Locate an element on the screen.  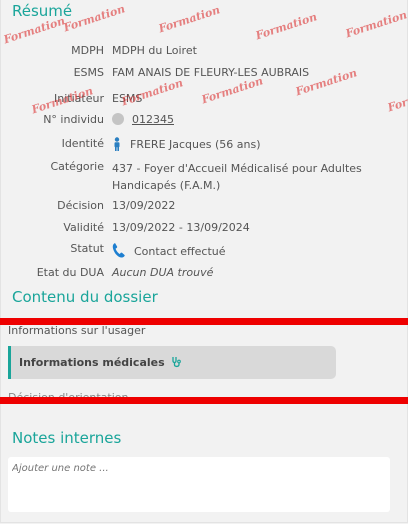
label-statut: Statut is located at coordinates (87, 248).